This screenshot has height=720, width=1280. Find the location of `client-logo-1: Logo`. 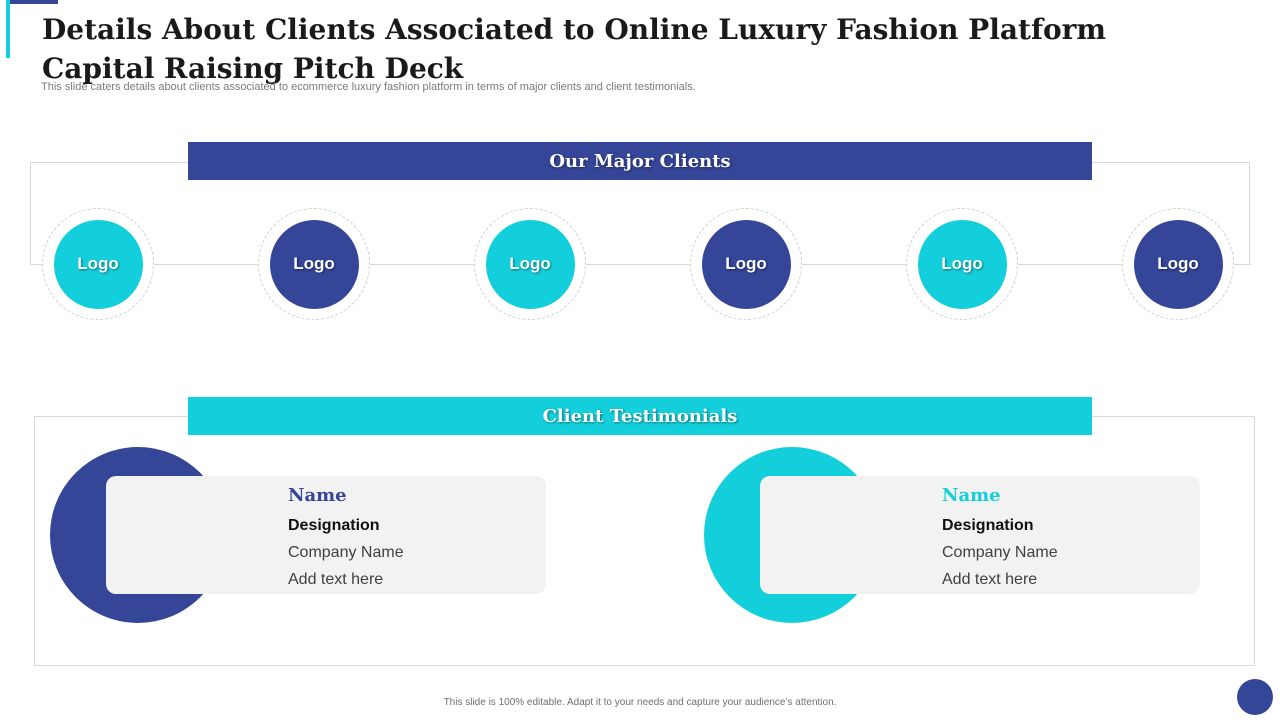

client-logo-1: Logo is located at coordinates (98, 264).